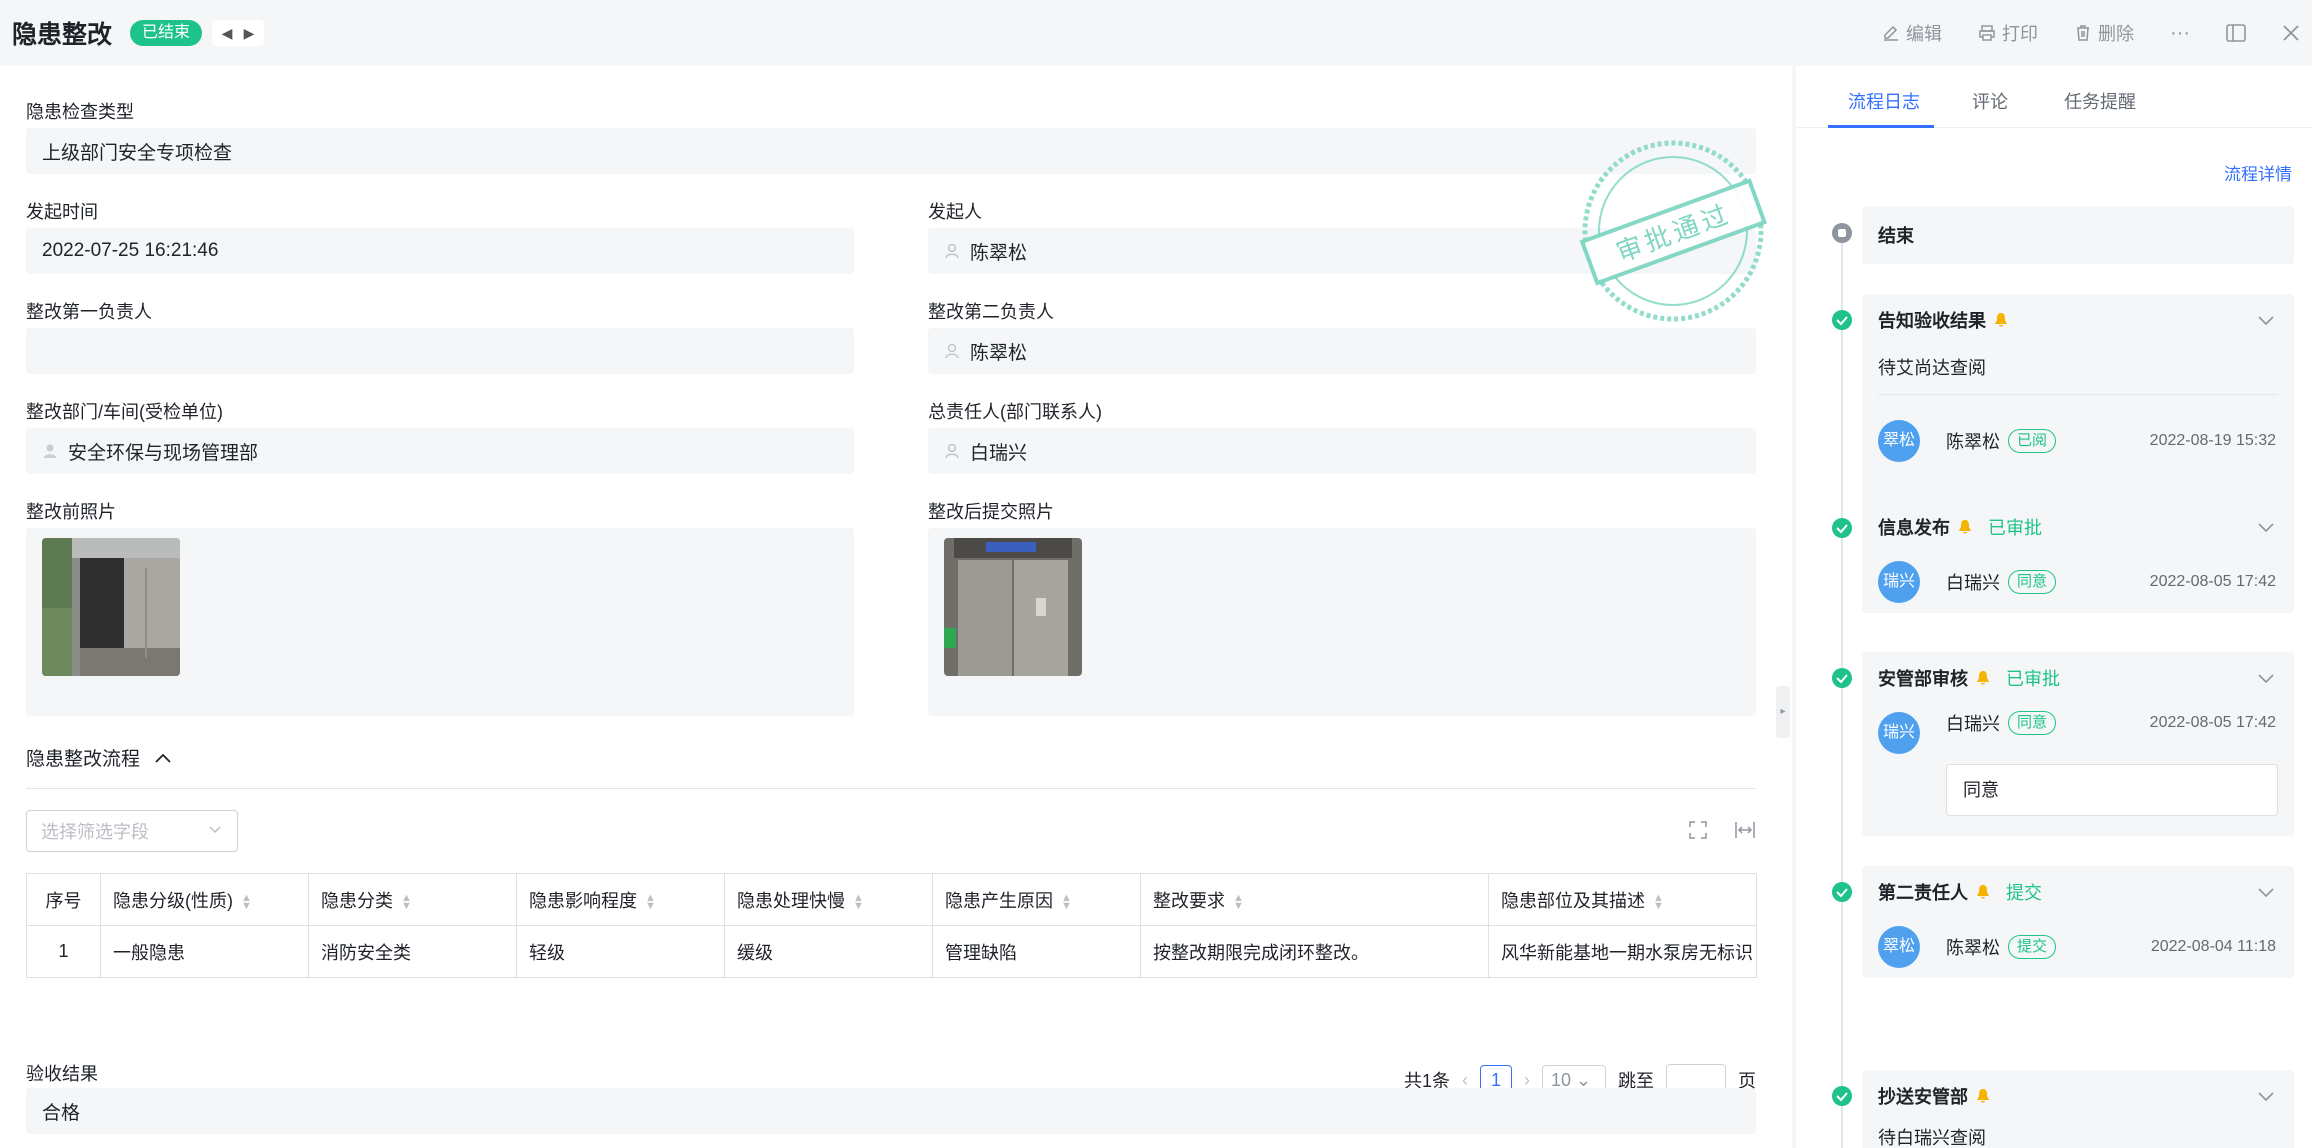  What do you see at coordinates (891, 1111) in the screenshot?
I see `acceptance-field: 合格` at bounding box center [891, 1111].